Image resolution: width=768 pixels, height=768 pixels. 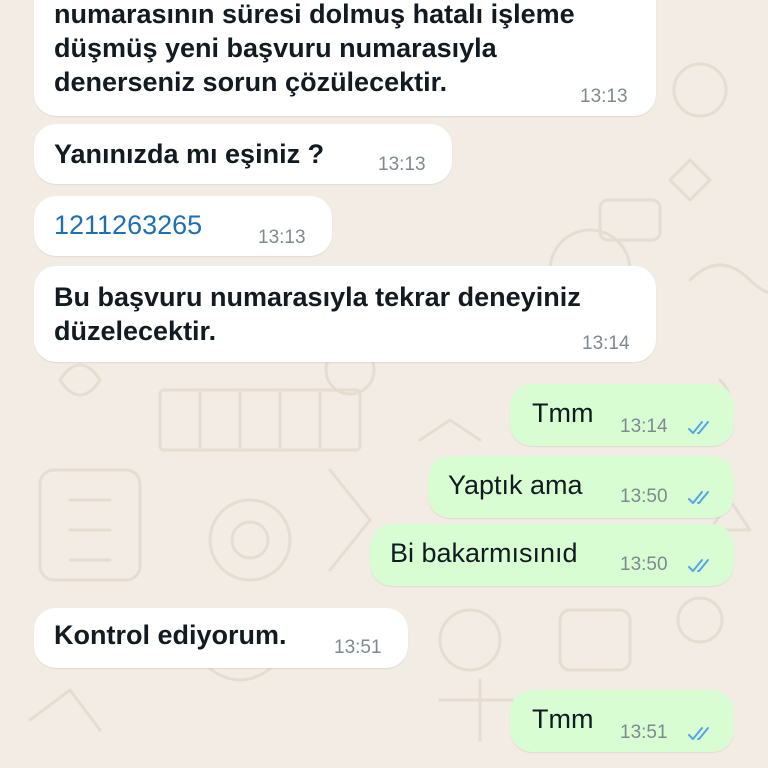 What do you see at coordinates (622, 721) in the screenshot?
I see `outgoing-message: Tmm 13:51` at bounding box center [622, 721].